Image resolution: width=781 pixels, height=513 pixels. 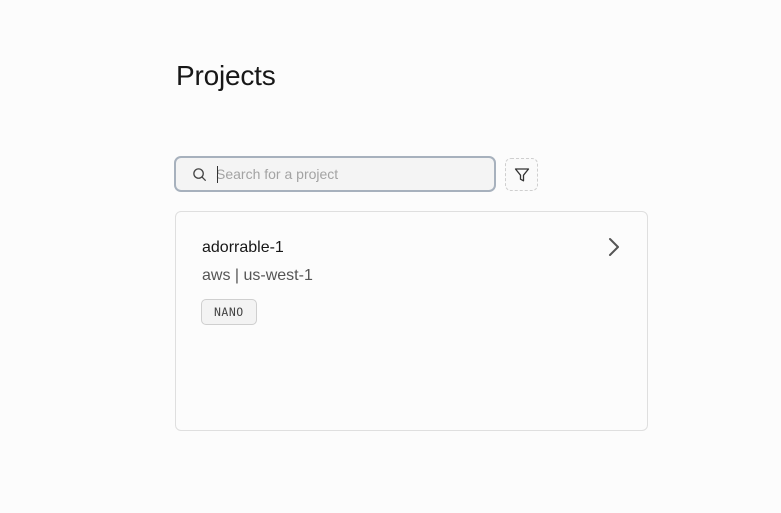 I want to click on chevron-right-icon, so click(x=614, y=247).